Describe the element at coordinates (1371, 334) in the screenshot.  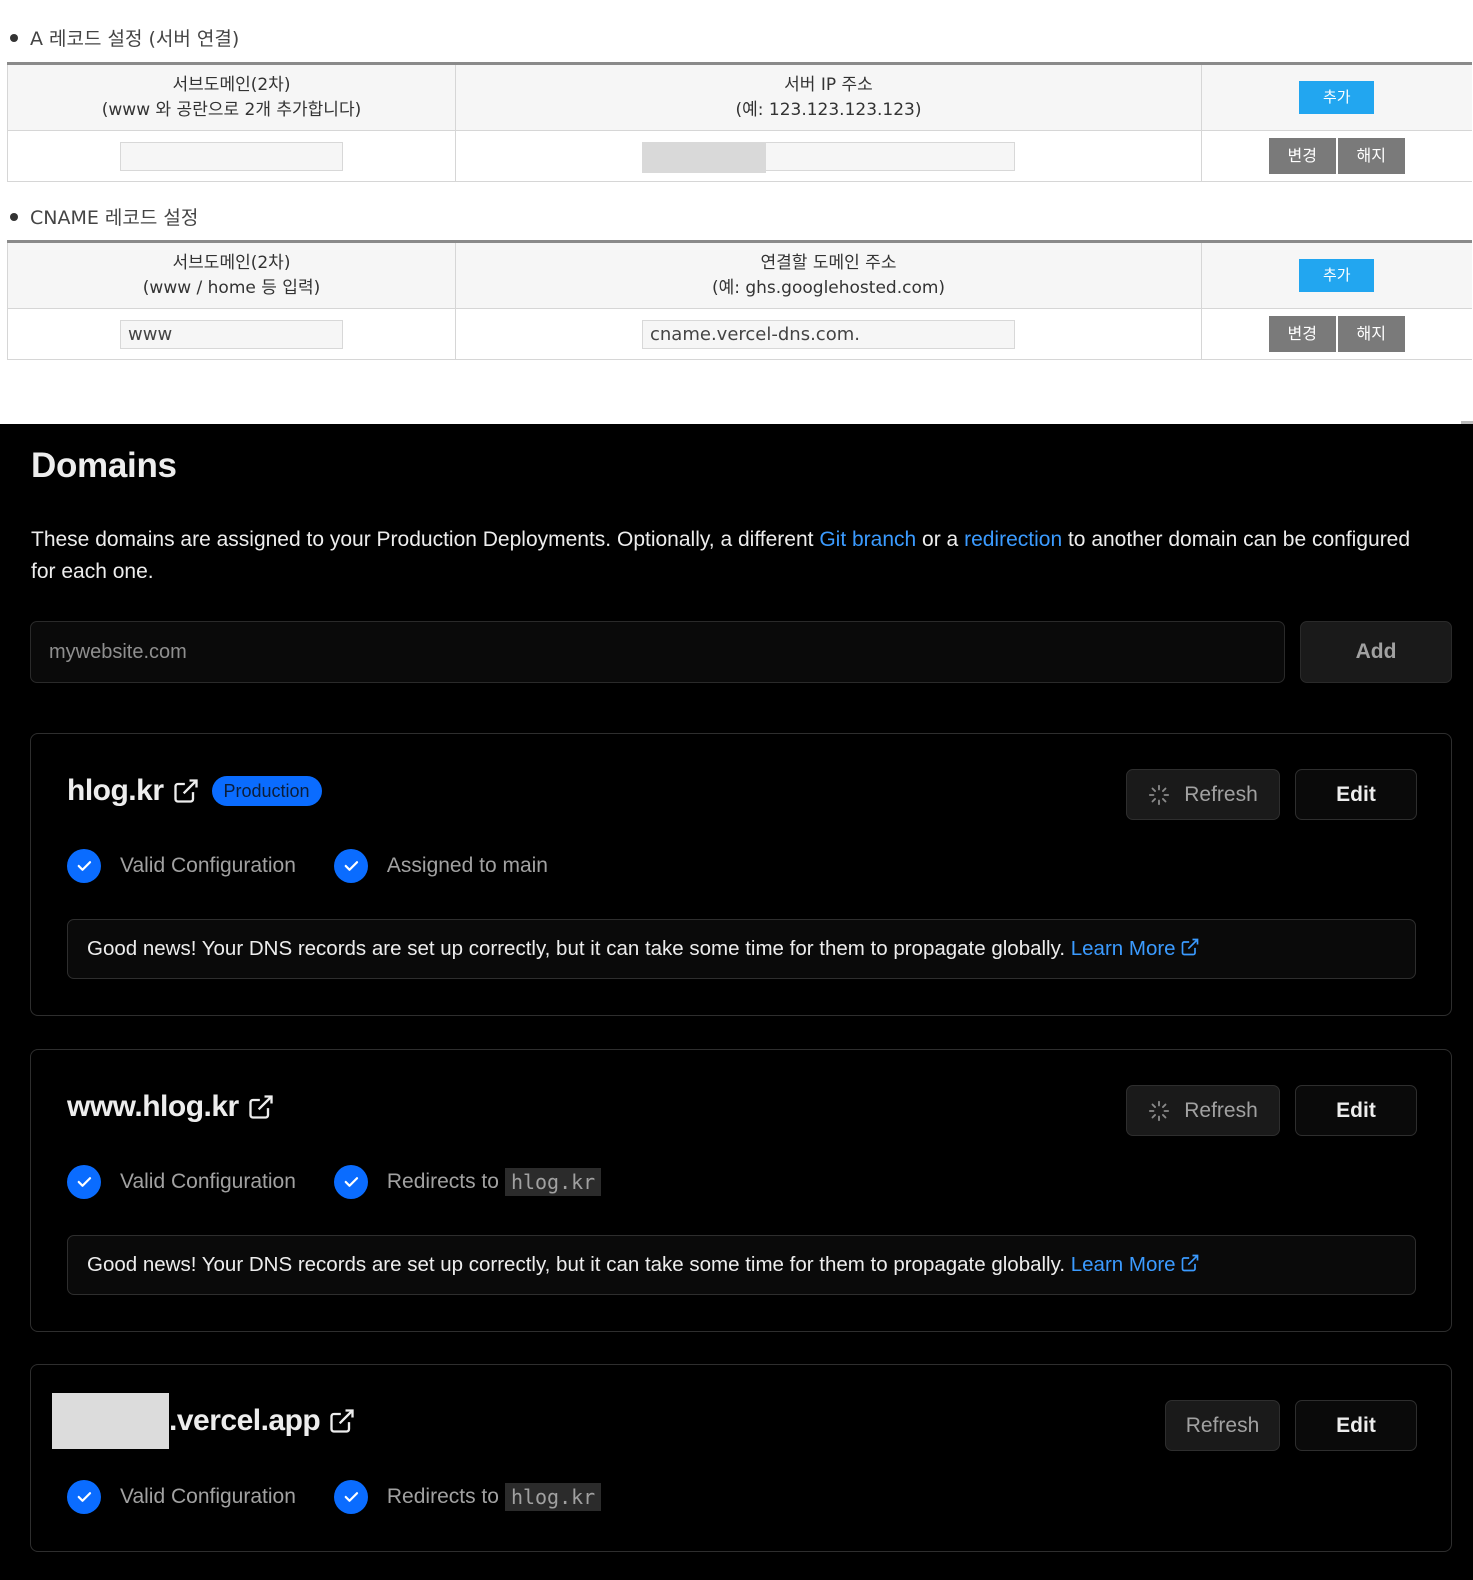
I see `cname-record-remove-button: 해지` at that location.